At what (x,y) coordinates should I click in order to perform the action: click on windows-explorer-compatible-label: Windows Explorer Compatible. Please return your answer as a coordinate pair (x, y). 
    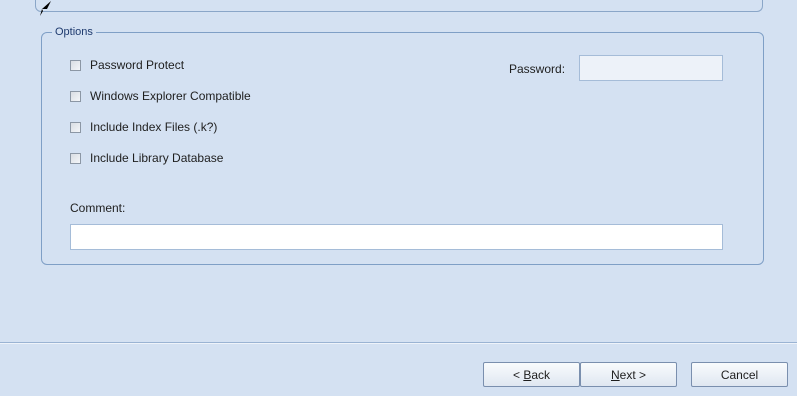
    Looking at the image, I should click on (170, 96).